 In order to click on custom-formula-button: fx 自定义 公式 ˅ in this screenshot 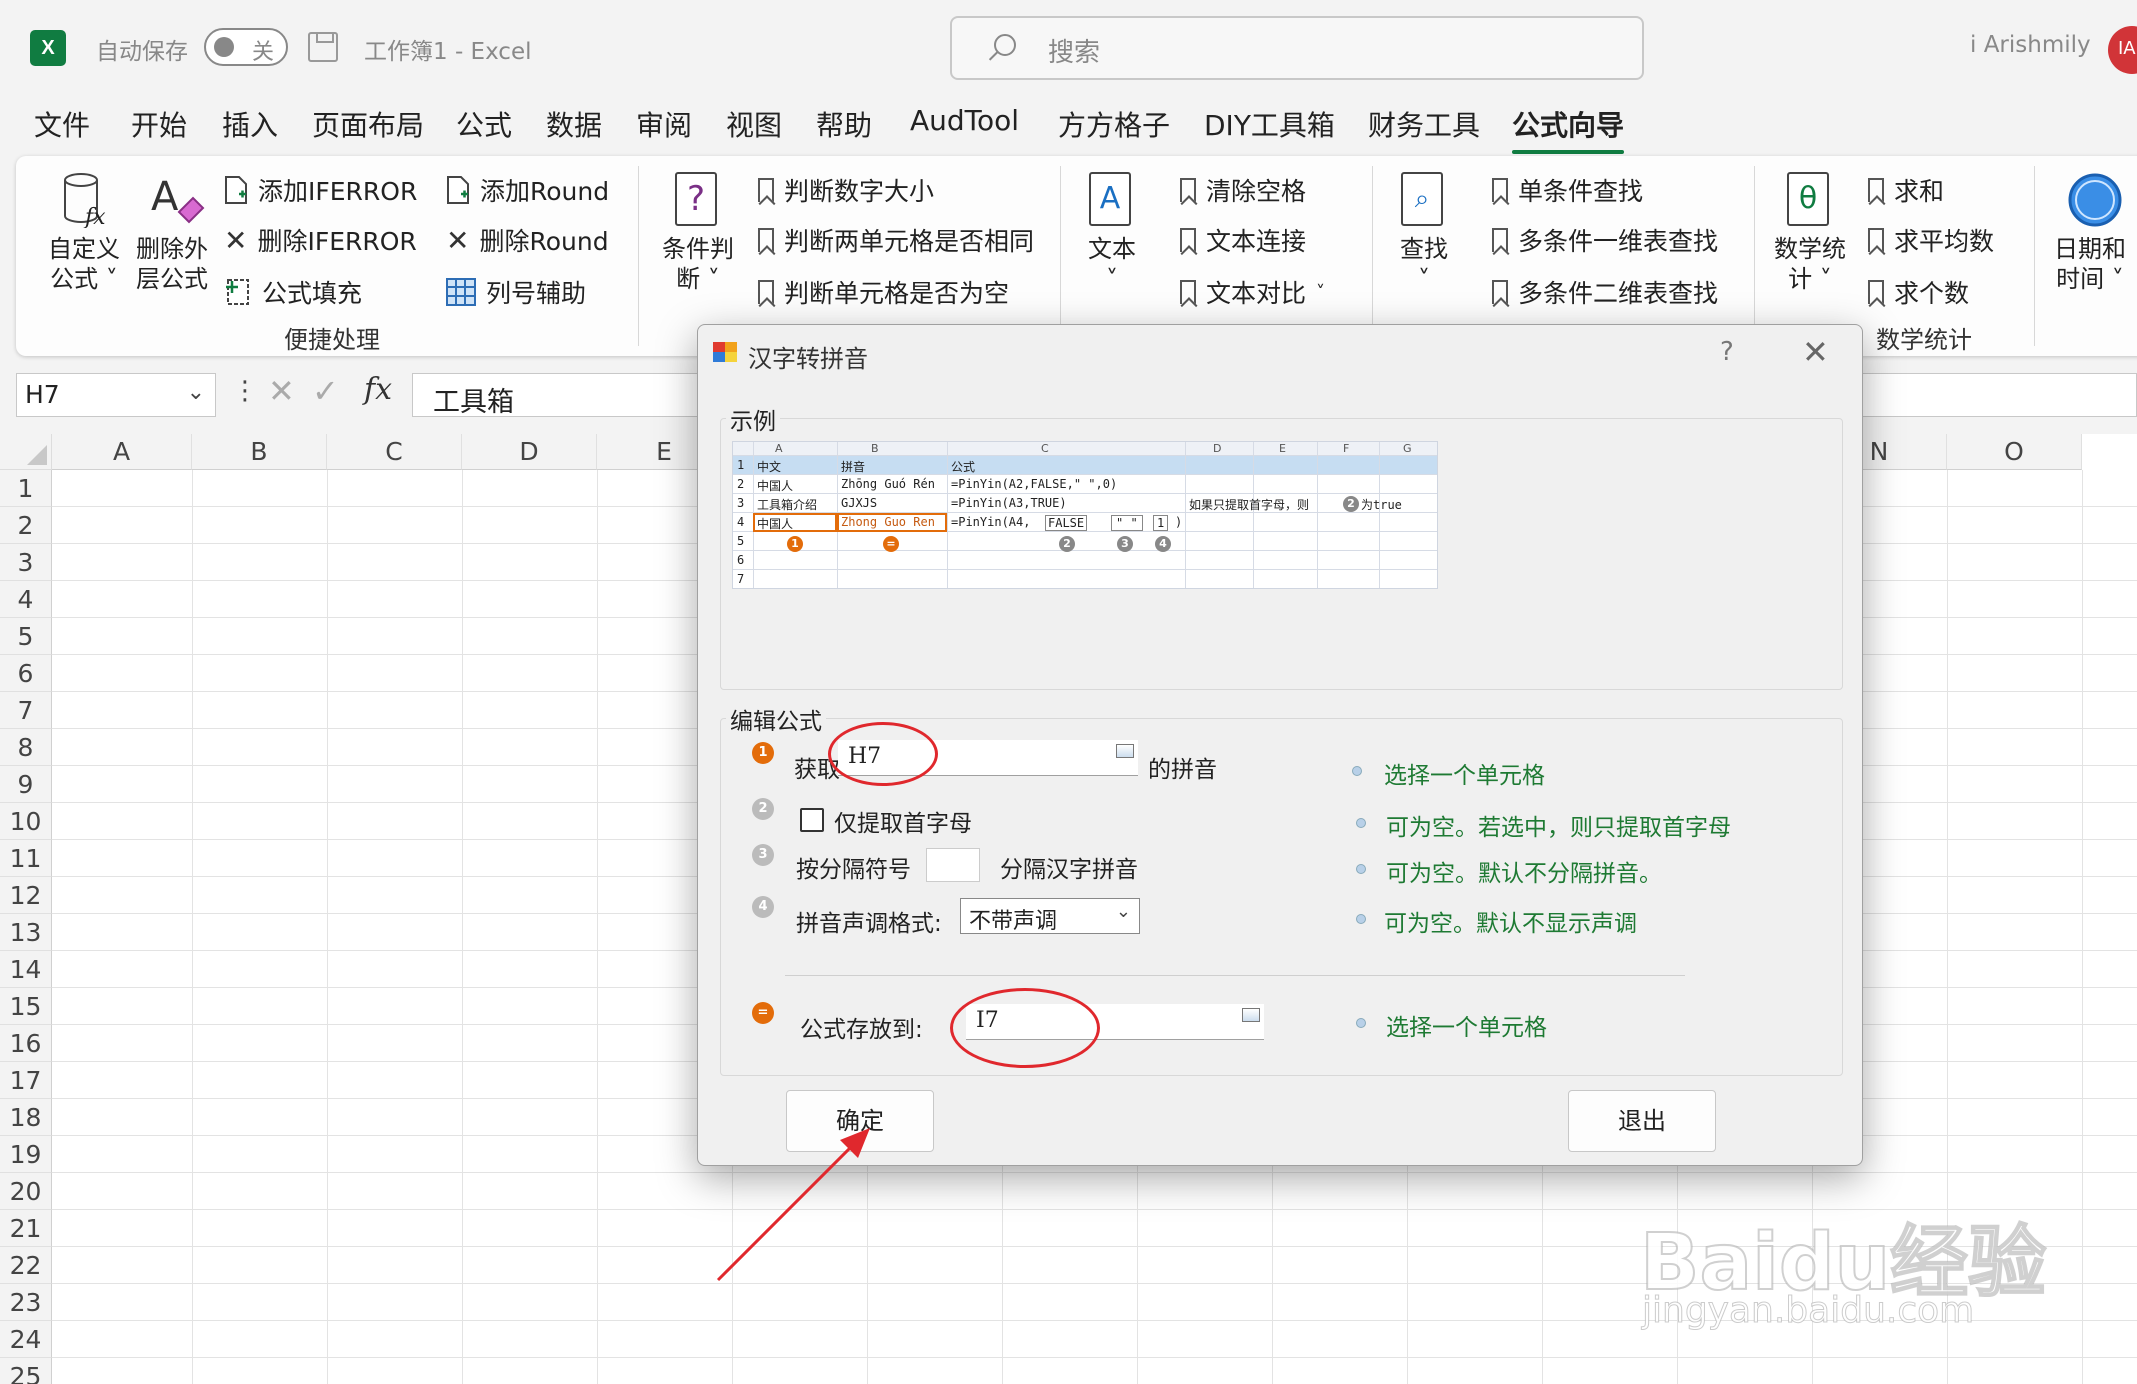, I will do `click(84, 233)`.